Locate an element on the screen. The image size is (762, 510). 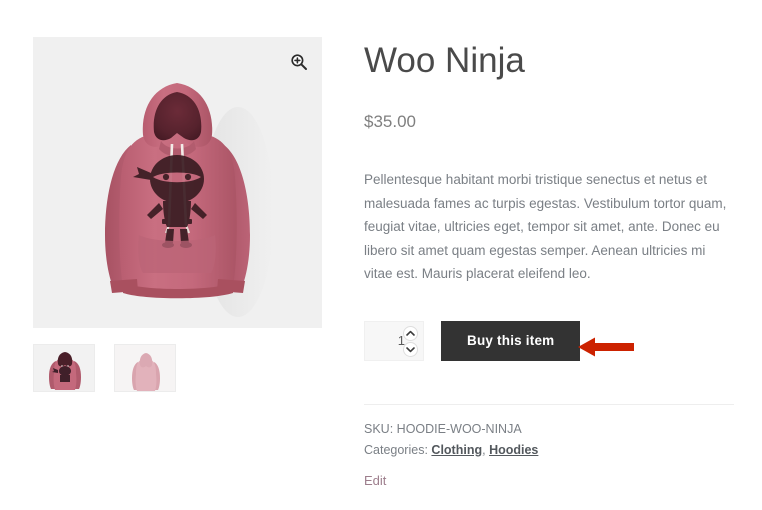
edit-link: Edit is located at coordinates (375, 480).